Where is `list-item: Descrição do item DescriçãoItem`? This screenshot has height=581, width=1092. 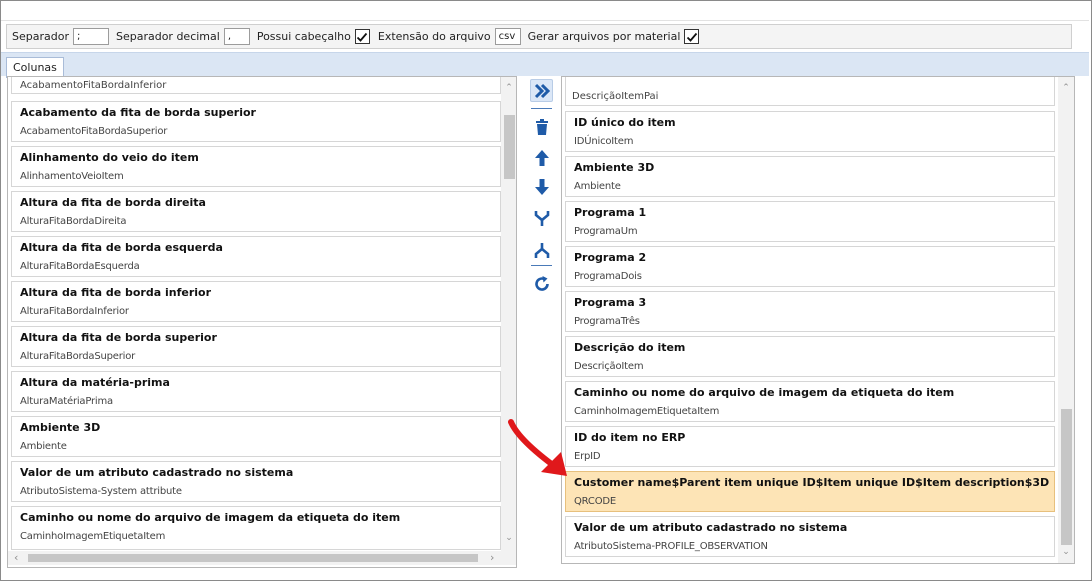 list-item: Descrição do item DescriçãoItem is located at coordinates (810, 356).